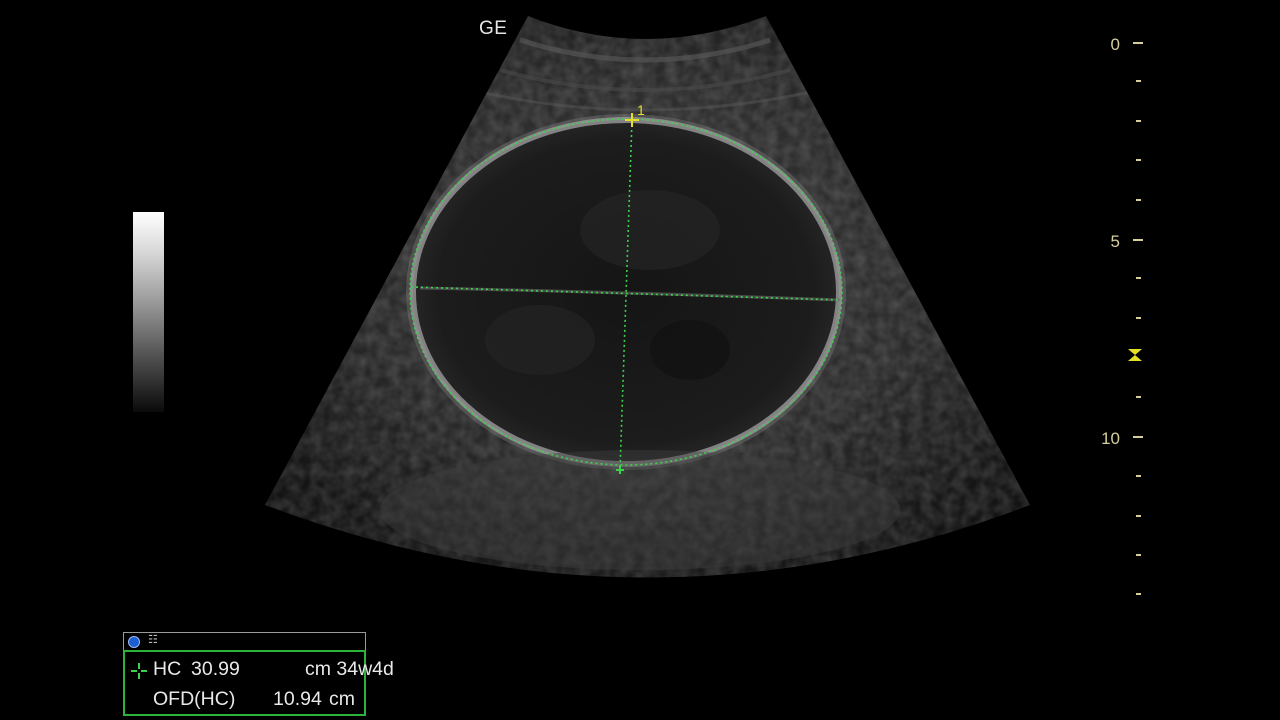 The width and height of the screenshot is (1280, 720). What do you see at coordinates (258, 683) in the screenshot?
I see `measurement-results: HC 30.99 cm 34w4d OFD(HC) 10.94 cm` at bounding box center [258, 683].